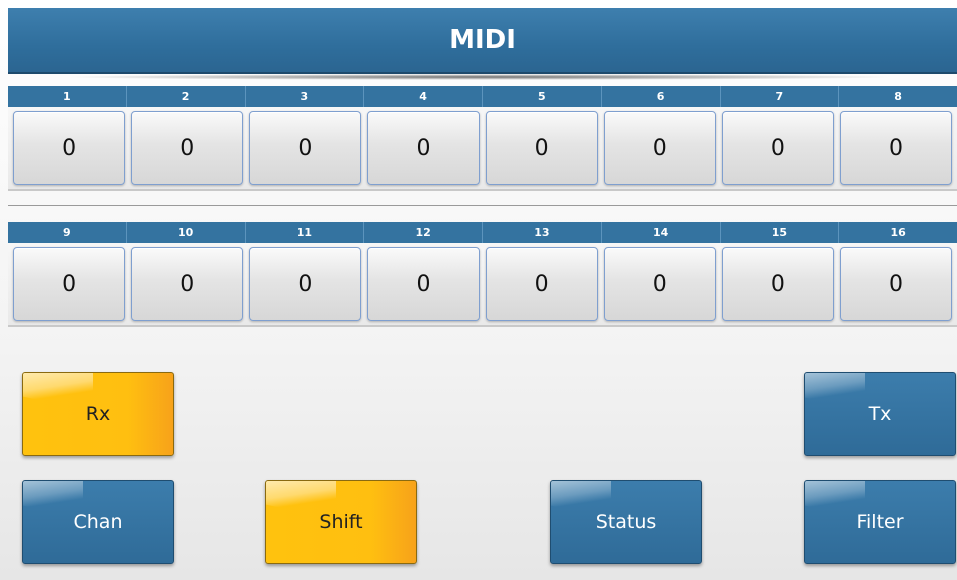 This screenshot has height=580, width=957. I want to click on channel-label: 8, so click(898, 96).